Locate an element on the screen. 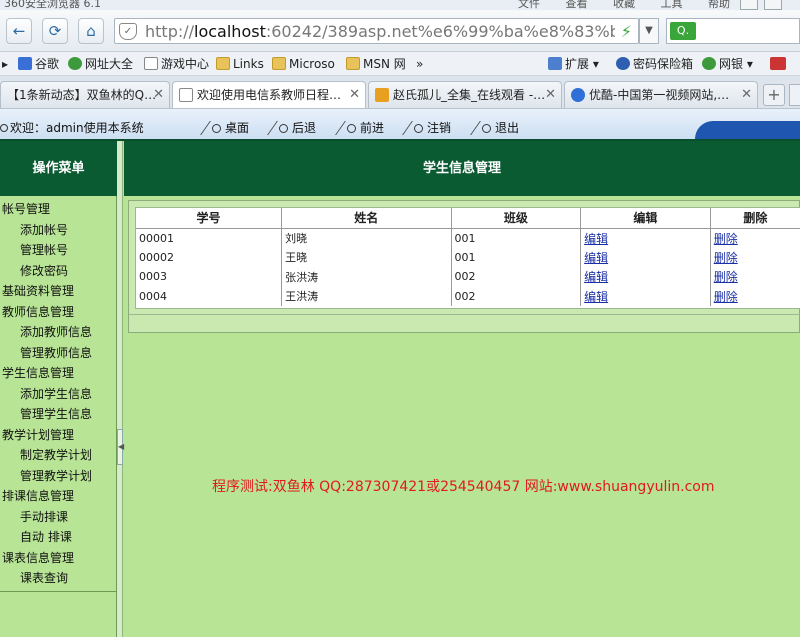  column-header-edit: 编辑 is located at coordinates (645, 218).